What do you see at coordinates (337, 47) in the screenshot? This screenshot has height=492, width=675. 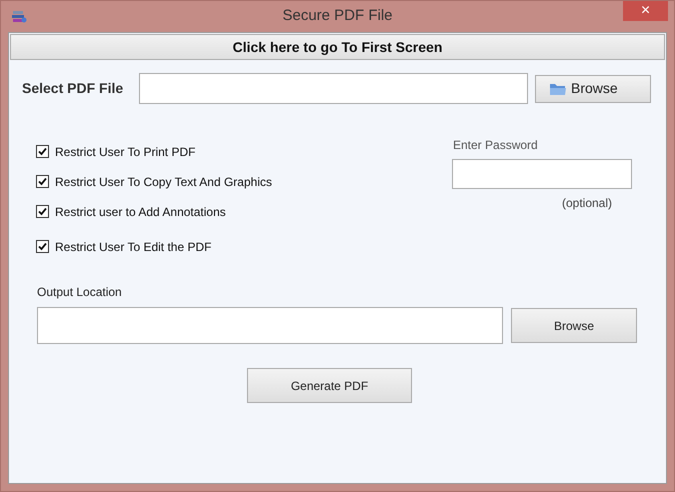 I see `first-screen-button: Click here to go To First Screen` at bounding box center [337, 47].